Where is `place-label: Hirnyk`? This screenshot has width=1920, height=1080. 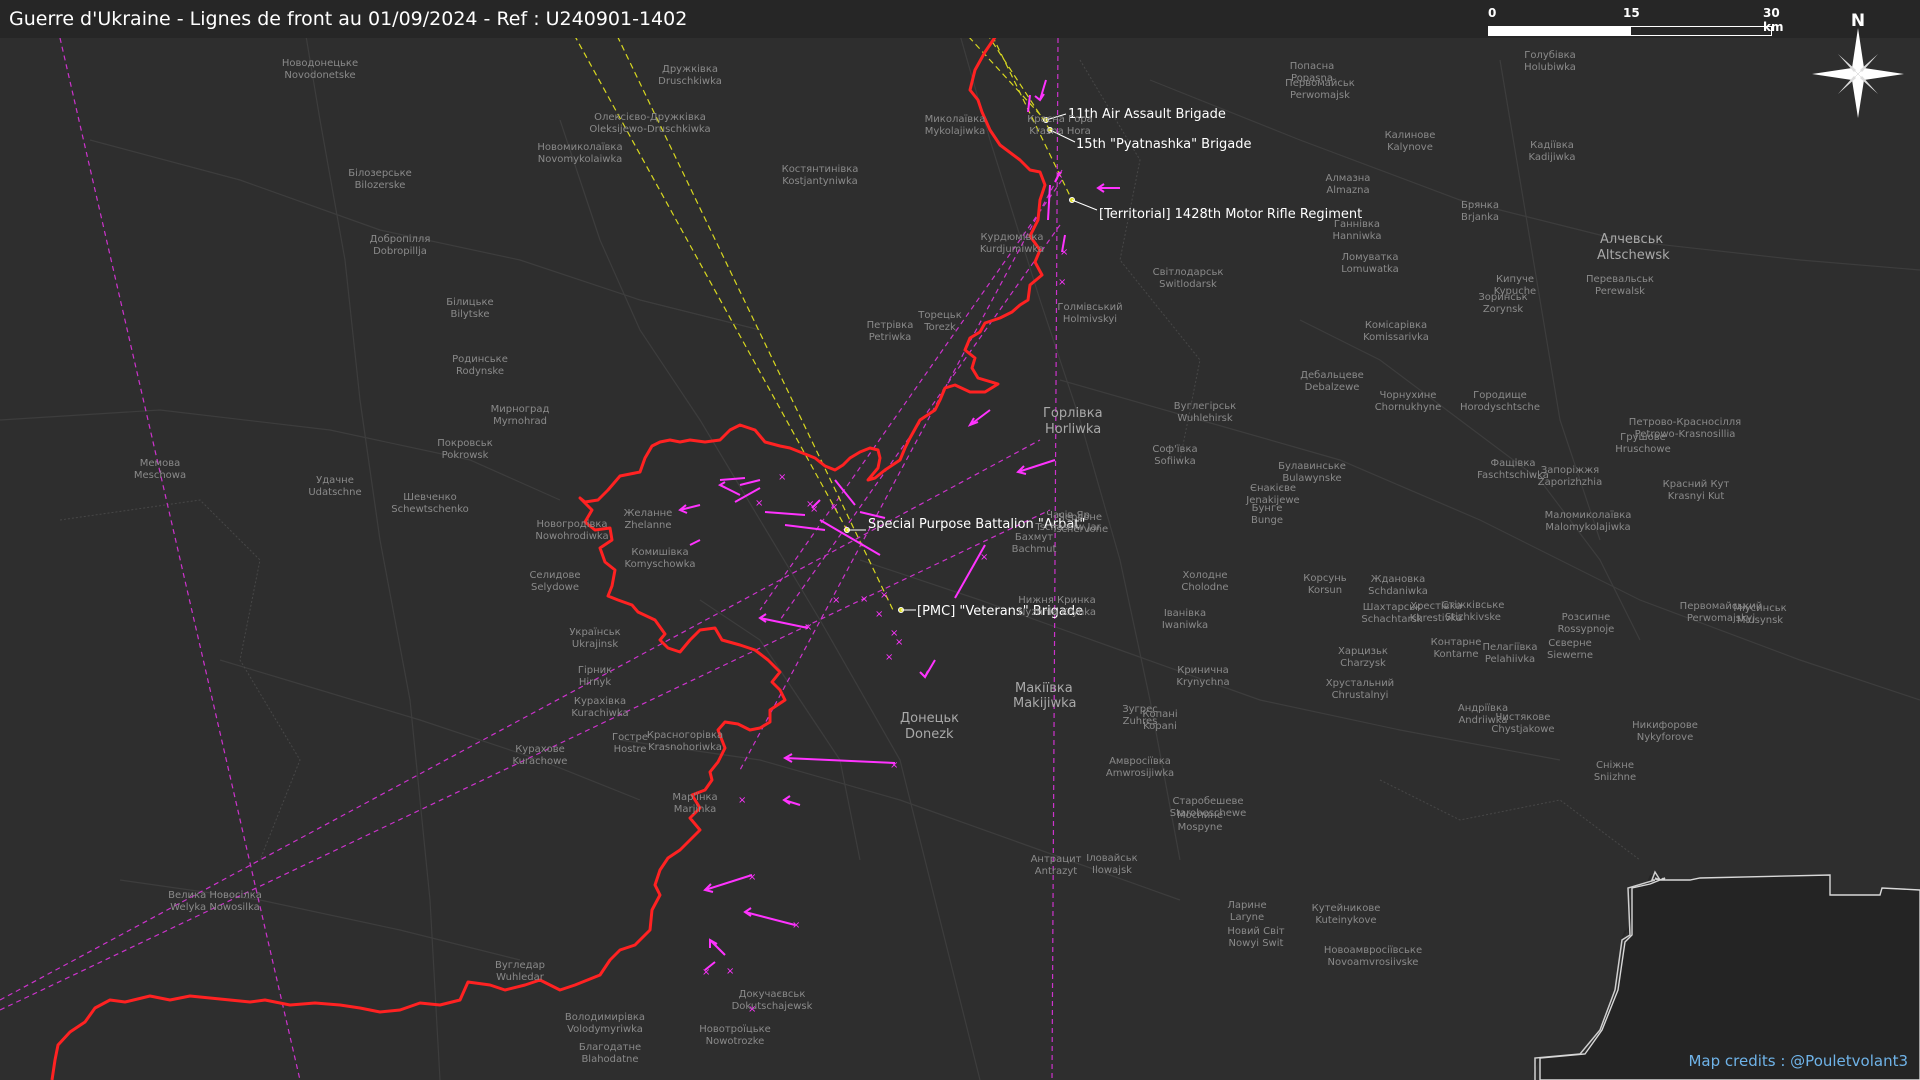
place-label: Hirnyk is located at coordinates (595, 682).